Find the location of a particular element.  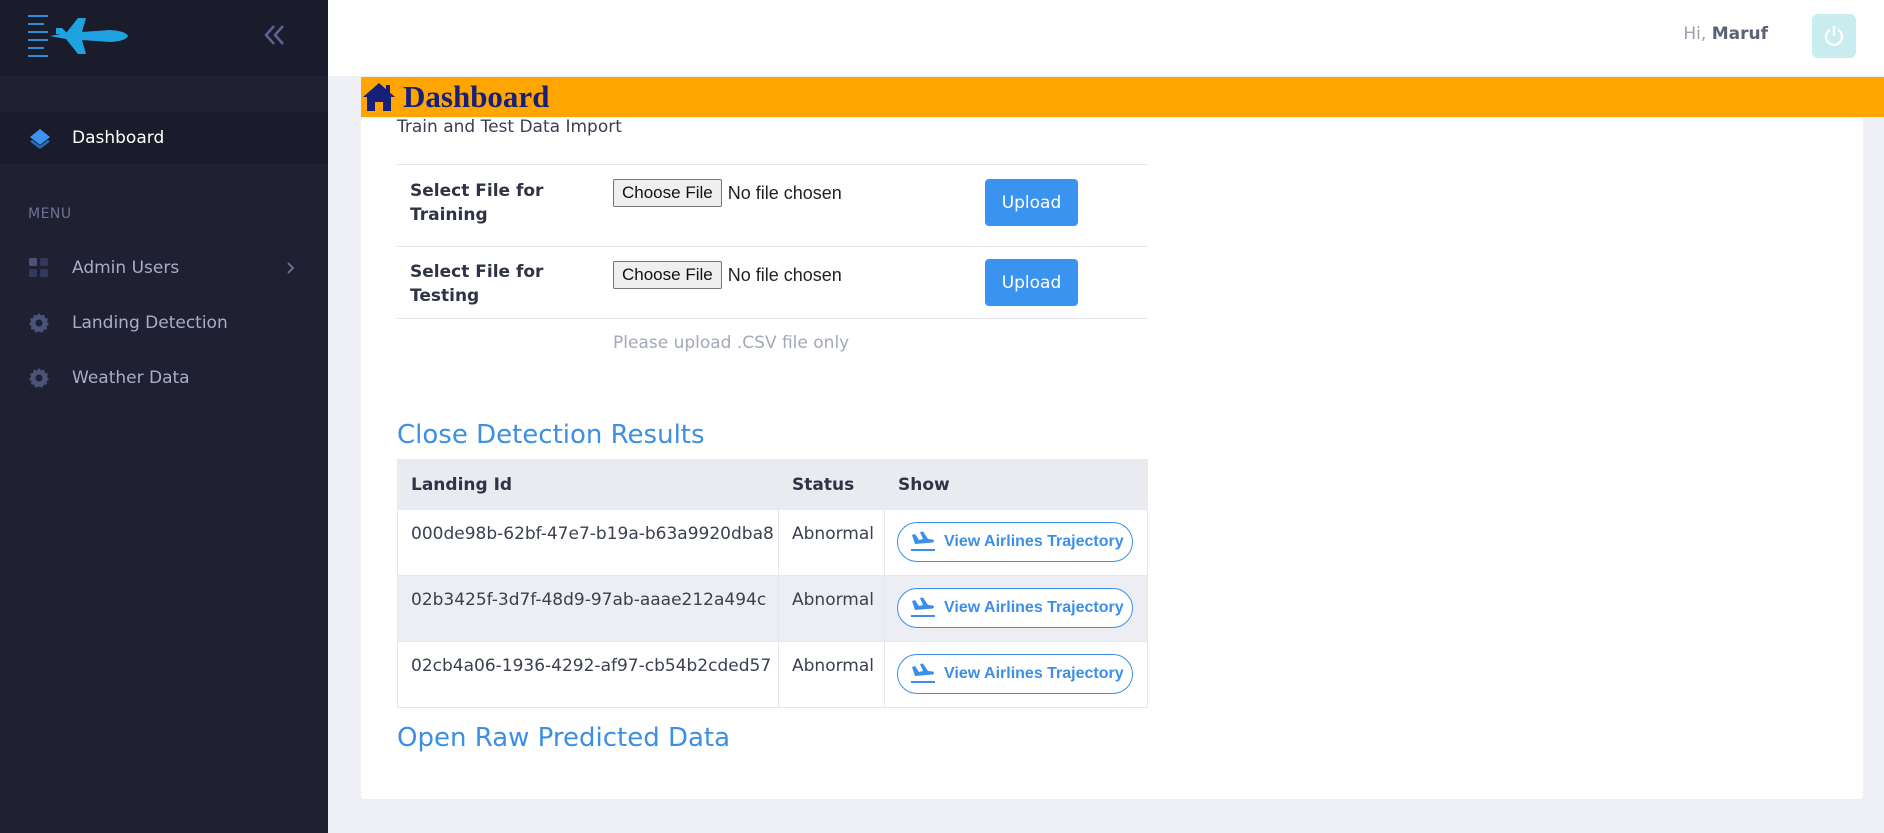

column-header-show: Show is located at coordinates (1016, 484).